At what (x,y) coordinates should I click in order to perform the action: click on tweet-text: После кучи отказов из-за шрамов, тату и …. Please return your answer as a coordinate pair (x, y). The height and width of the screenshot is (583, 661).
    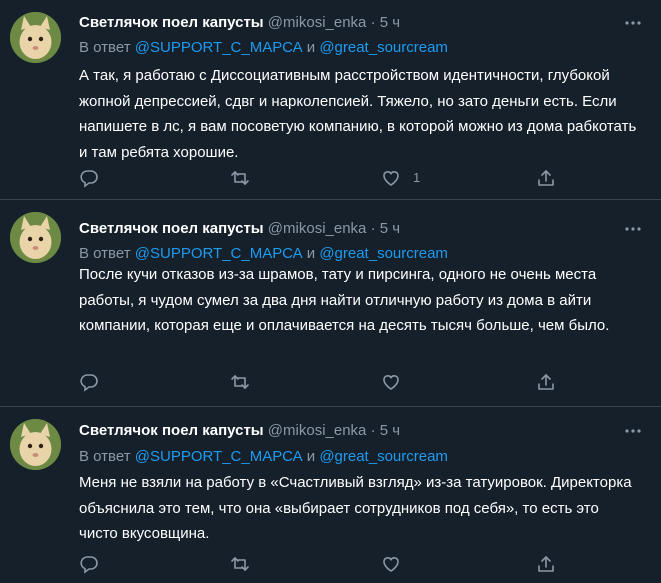
    Looking at the image, I should click on (344, 300).